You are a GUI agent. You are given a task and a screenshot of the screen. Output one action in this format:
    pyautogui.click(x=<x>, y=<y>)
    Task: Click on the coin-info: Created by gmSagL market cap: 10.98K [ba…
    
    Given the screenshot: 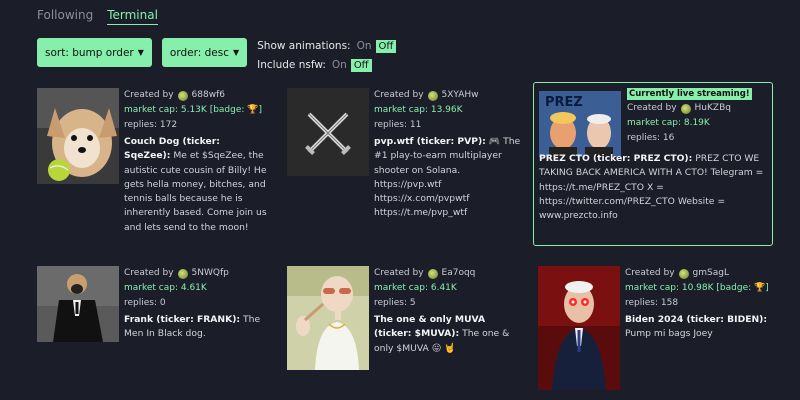 What is the action you would take?
    pyautogui.click(x=697, y=328)
    